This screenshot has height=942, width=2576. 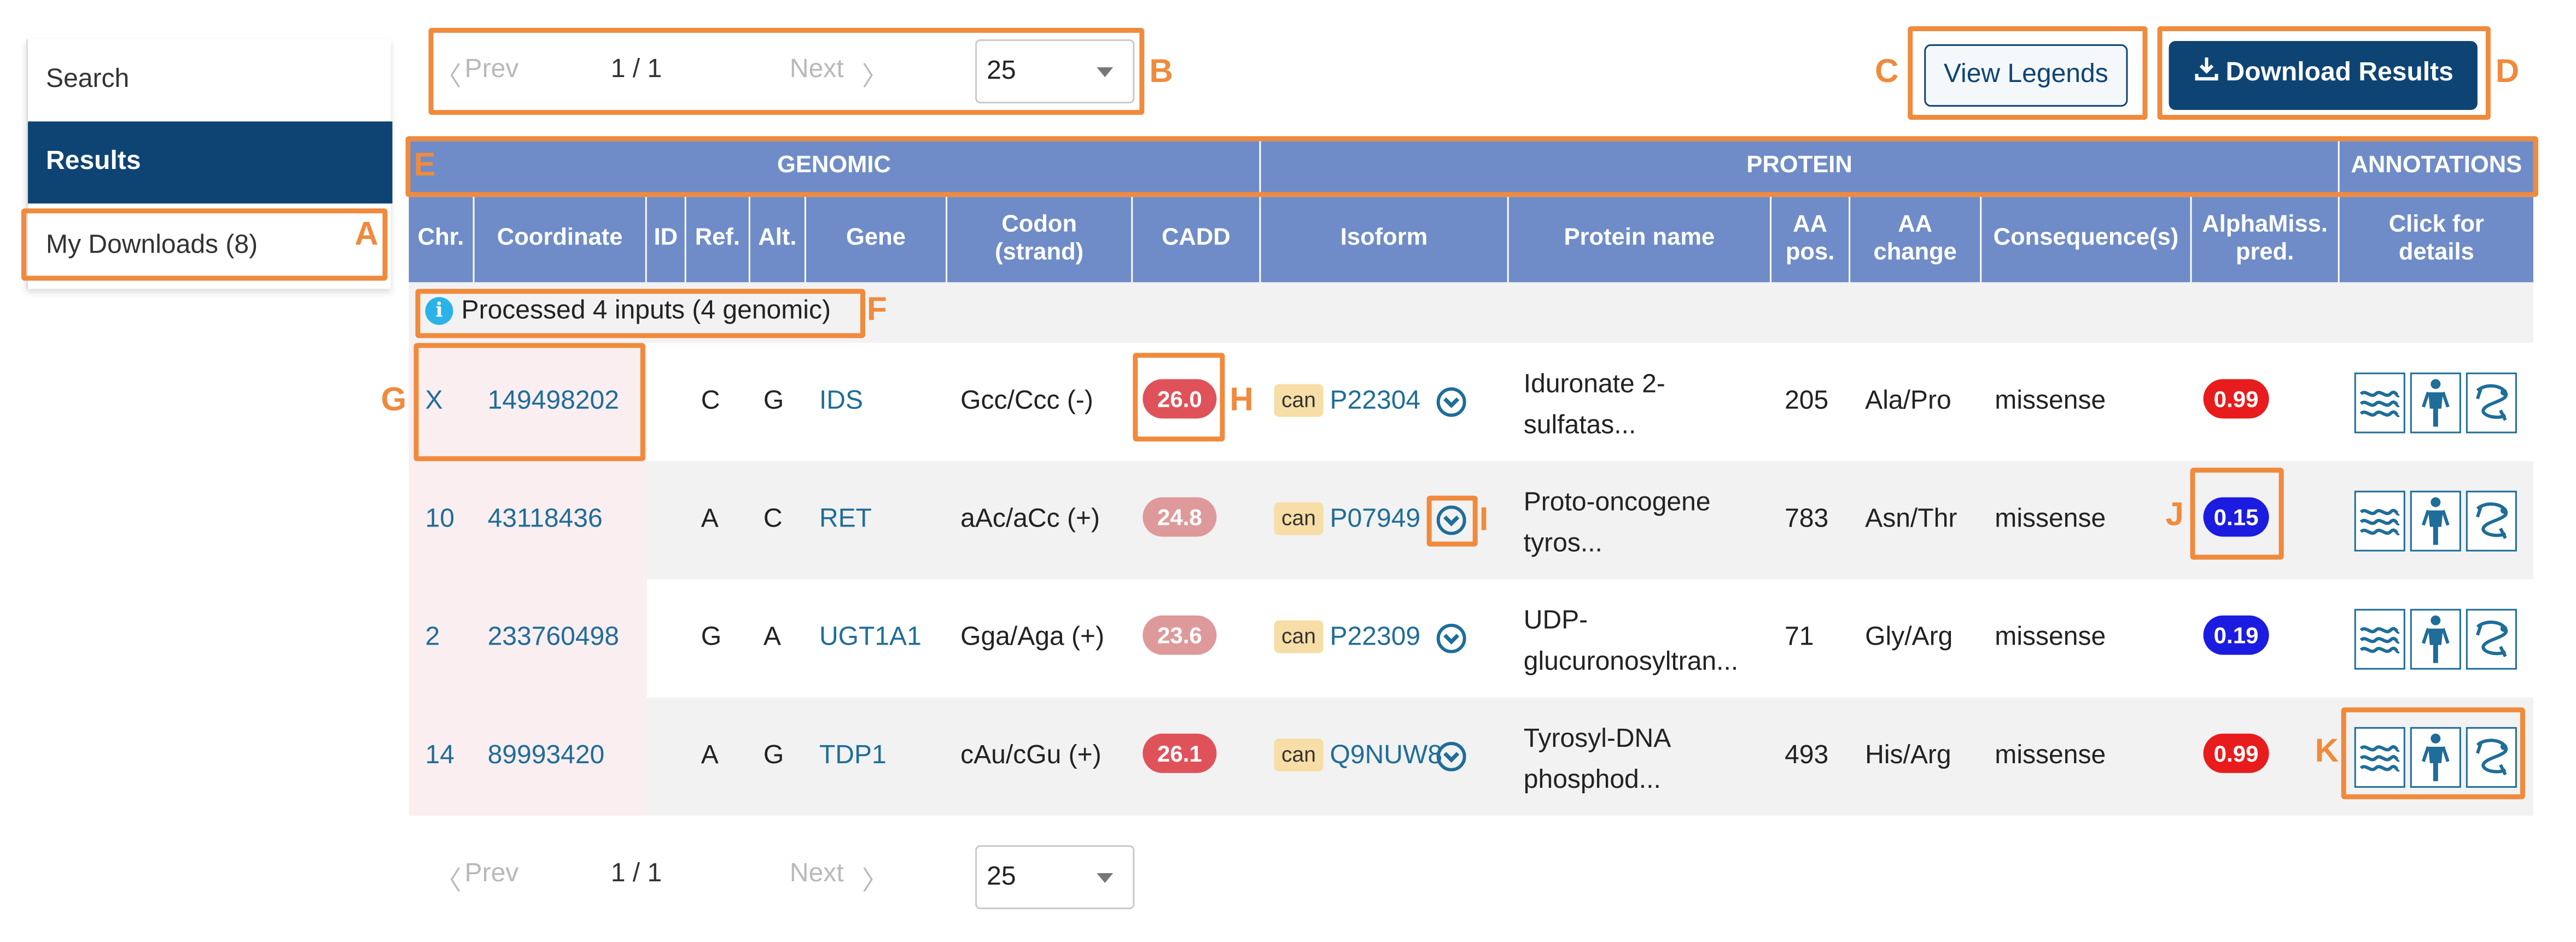 I want to click on alphamissense-badge: 0.99, so click(x=2236, y=399).